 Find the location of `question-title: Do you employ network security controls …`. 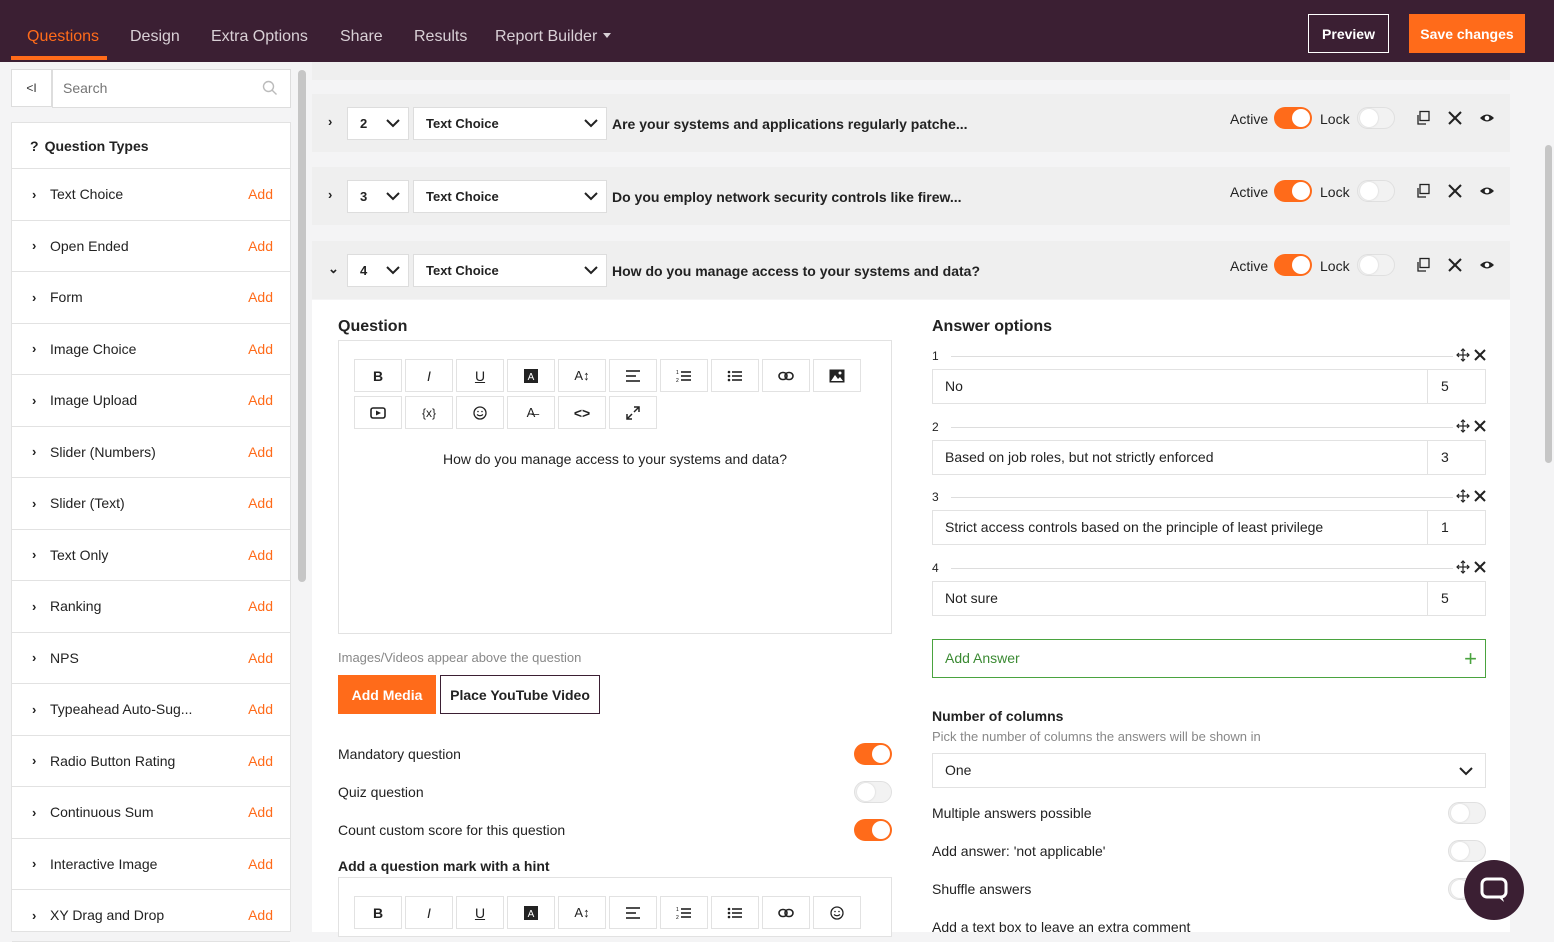

question-title: Do you employ network security controls … is located at coordinates (787, 197).